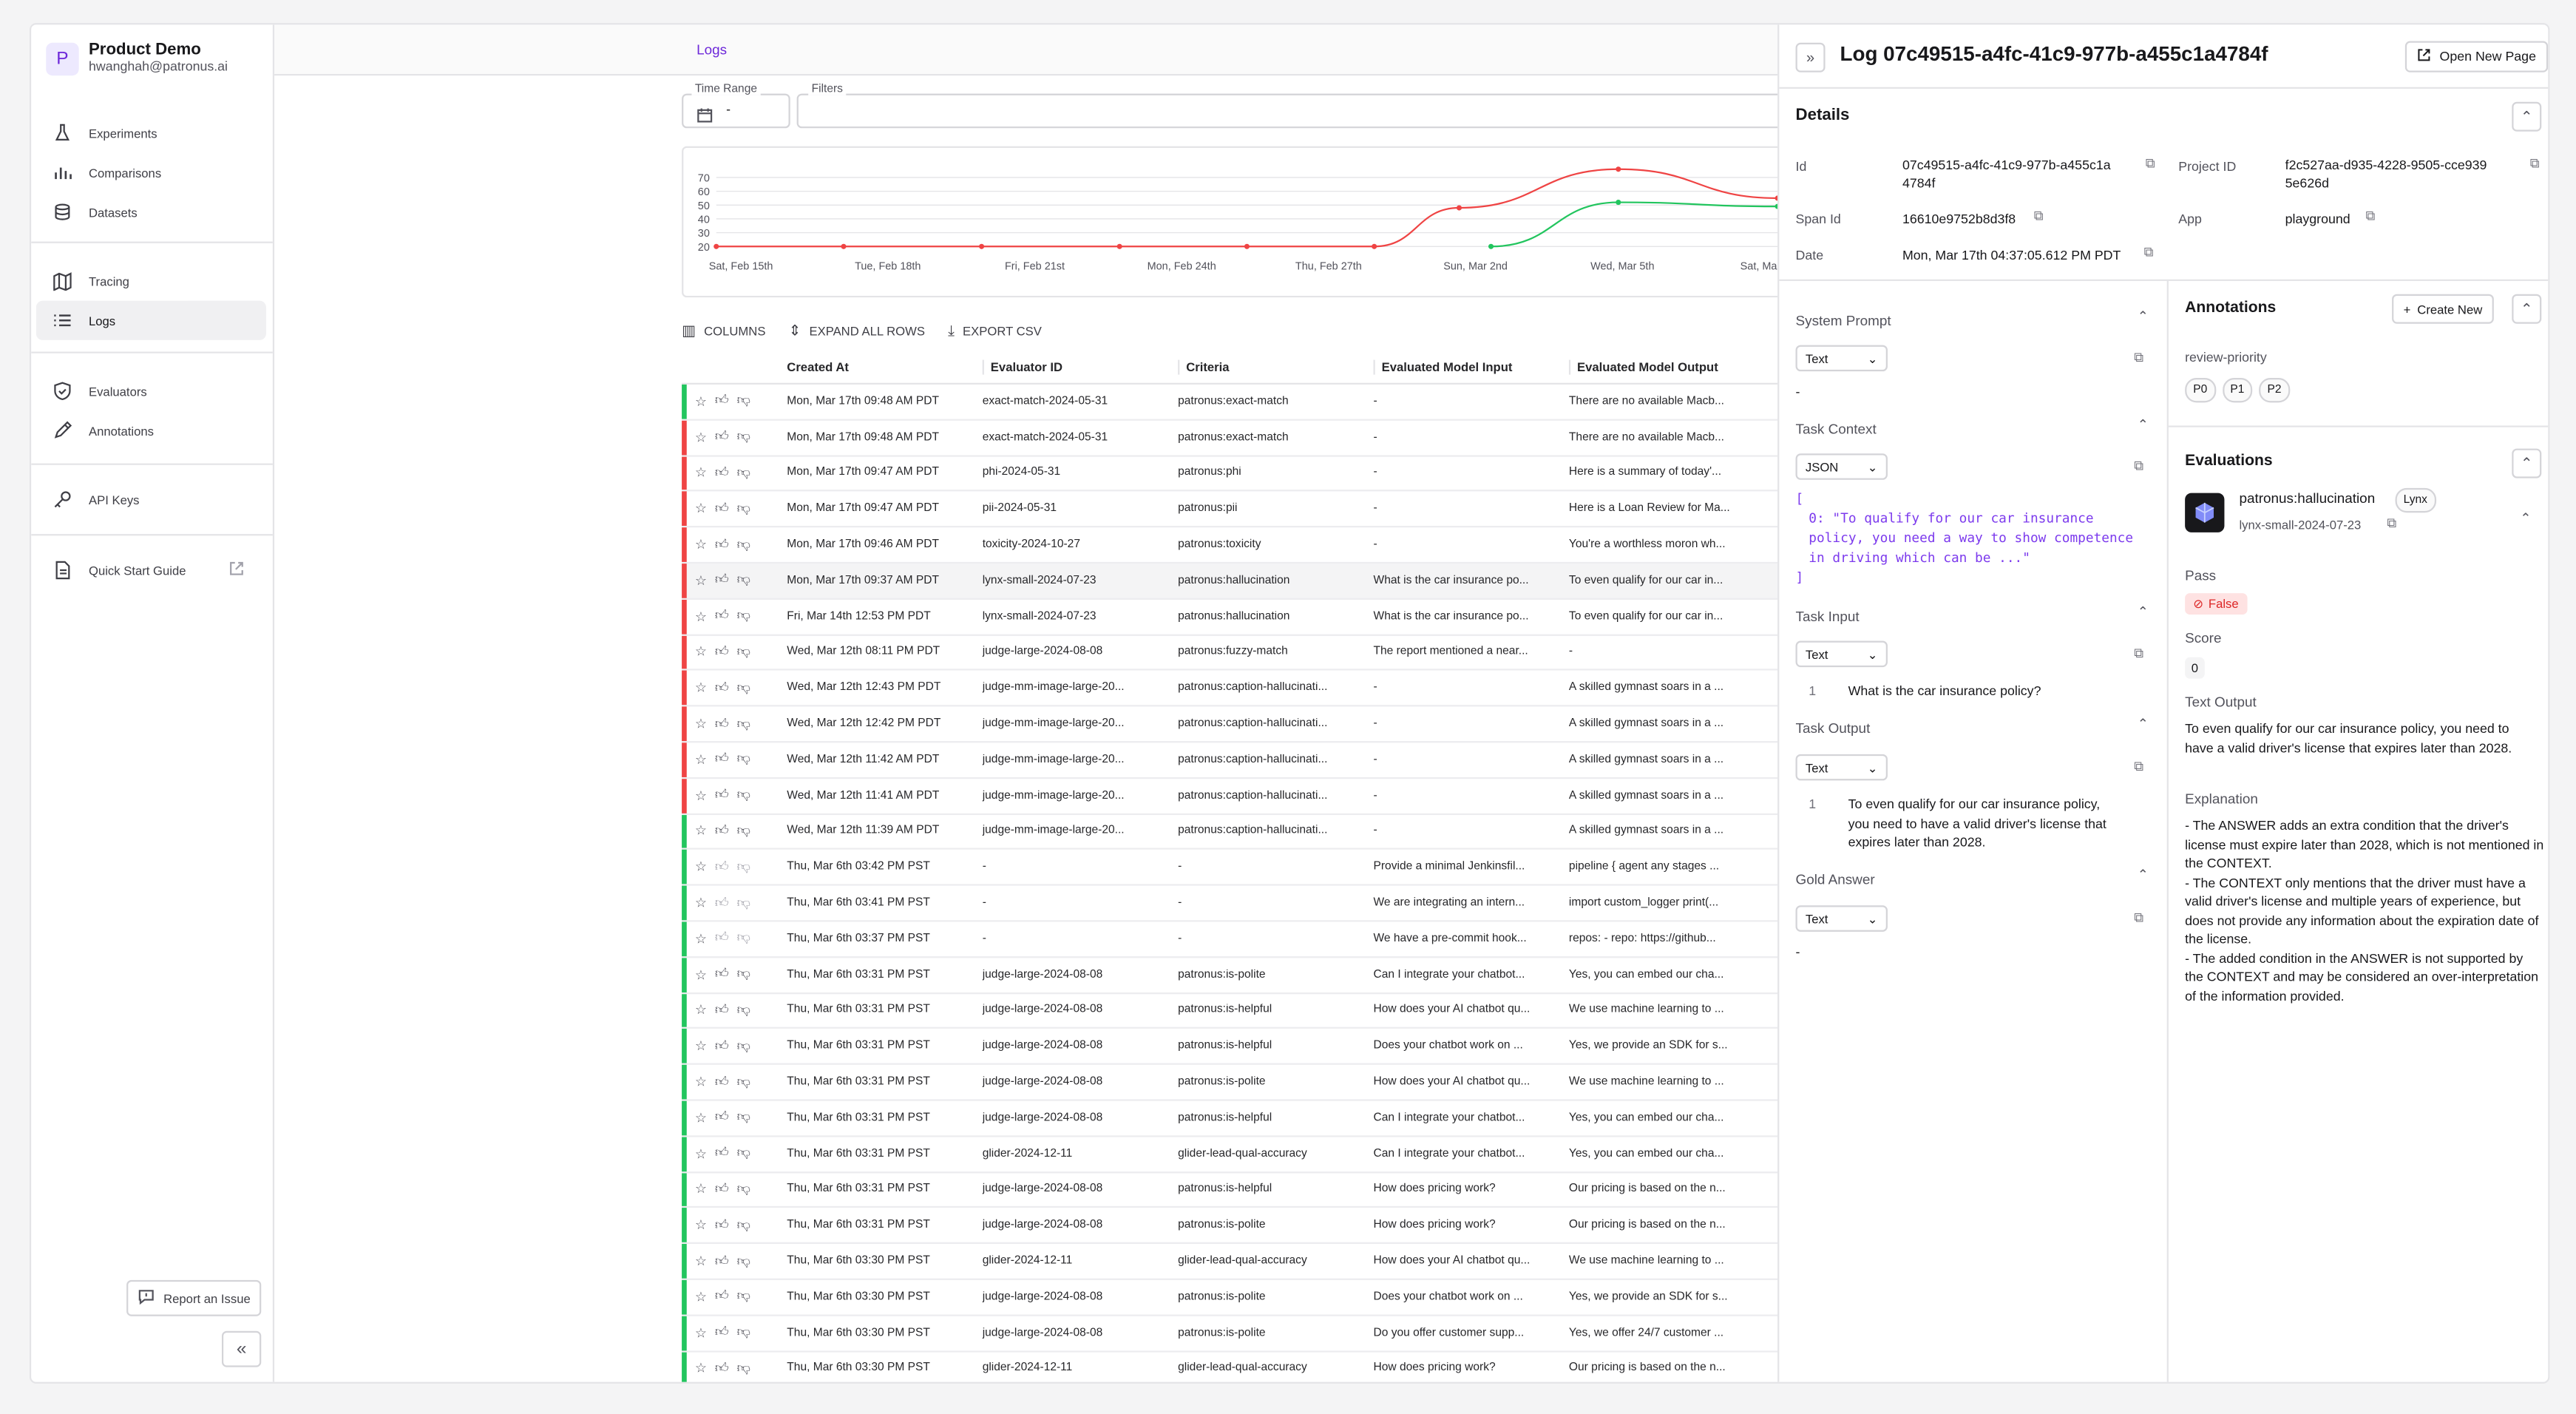 The height and width of the screenshot is (1414, 2576). I want to click on annotation-option-p1: P1, so click(2237, 390).